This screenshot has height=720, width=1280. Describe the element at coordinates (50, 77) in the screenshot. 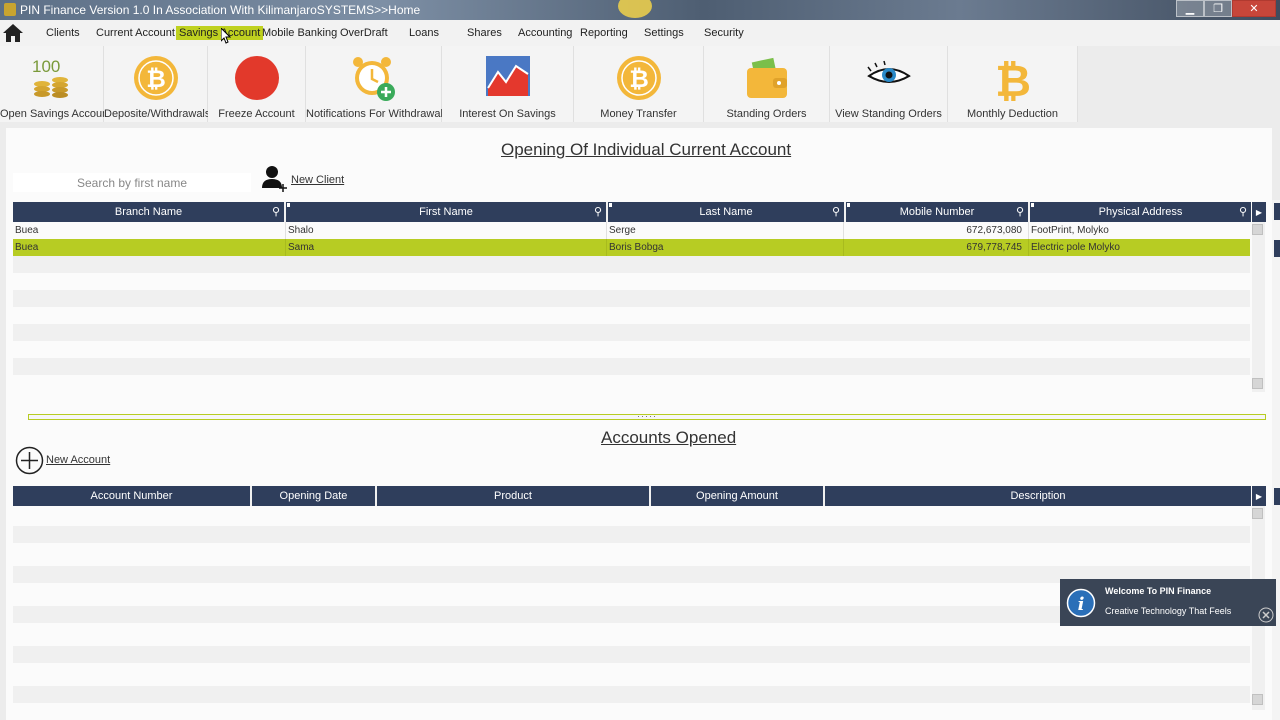

I see `coins-100-icon: 100` at that location.